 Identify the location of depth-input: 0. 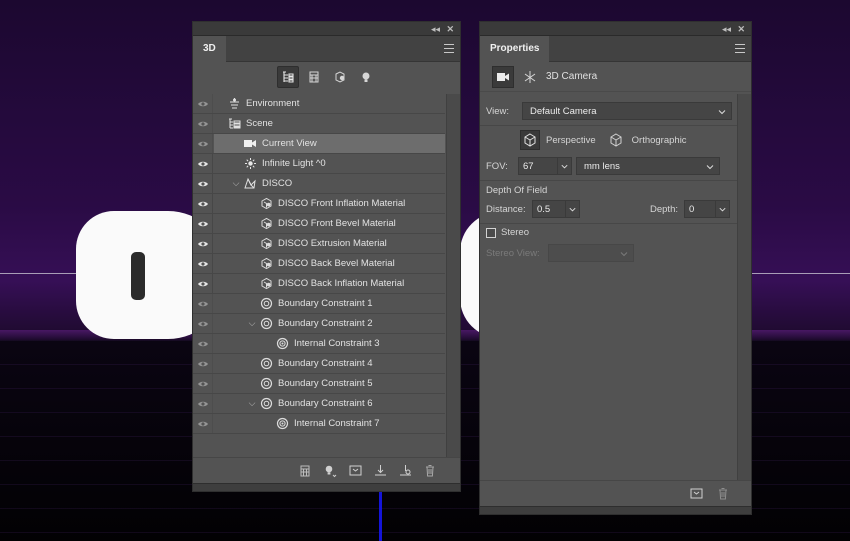
(707, 209).